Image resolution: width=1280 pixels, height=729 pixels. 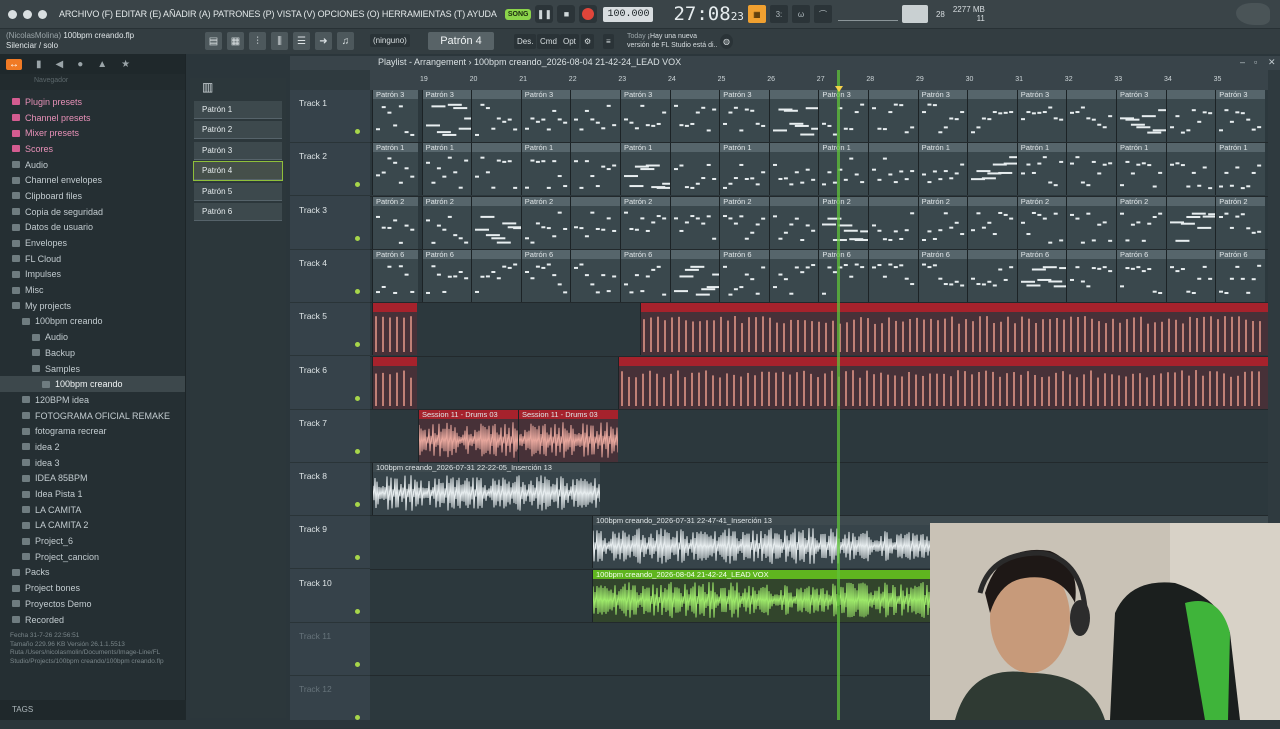 I want to click on opt-button: Opt, so click(x=569, y=41).